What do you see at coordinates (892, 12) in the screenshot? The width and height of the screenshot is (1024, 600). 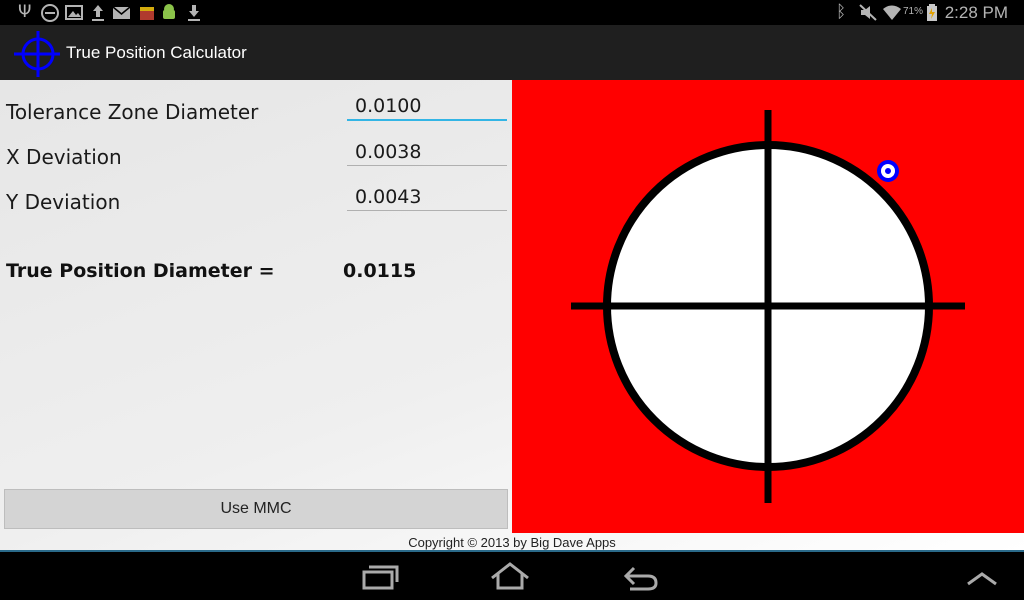 I see `wifi-icon` at bounding box center [892, 12].